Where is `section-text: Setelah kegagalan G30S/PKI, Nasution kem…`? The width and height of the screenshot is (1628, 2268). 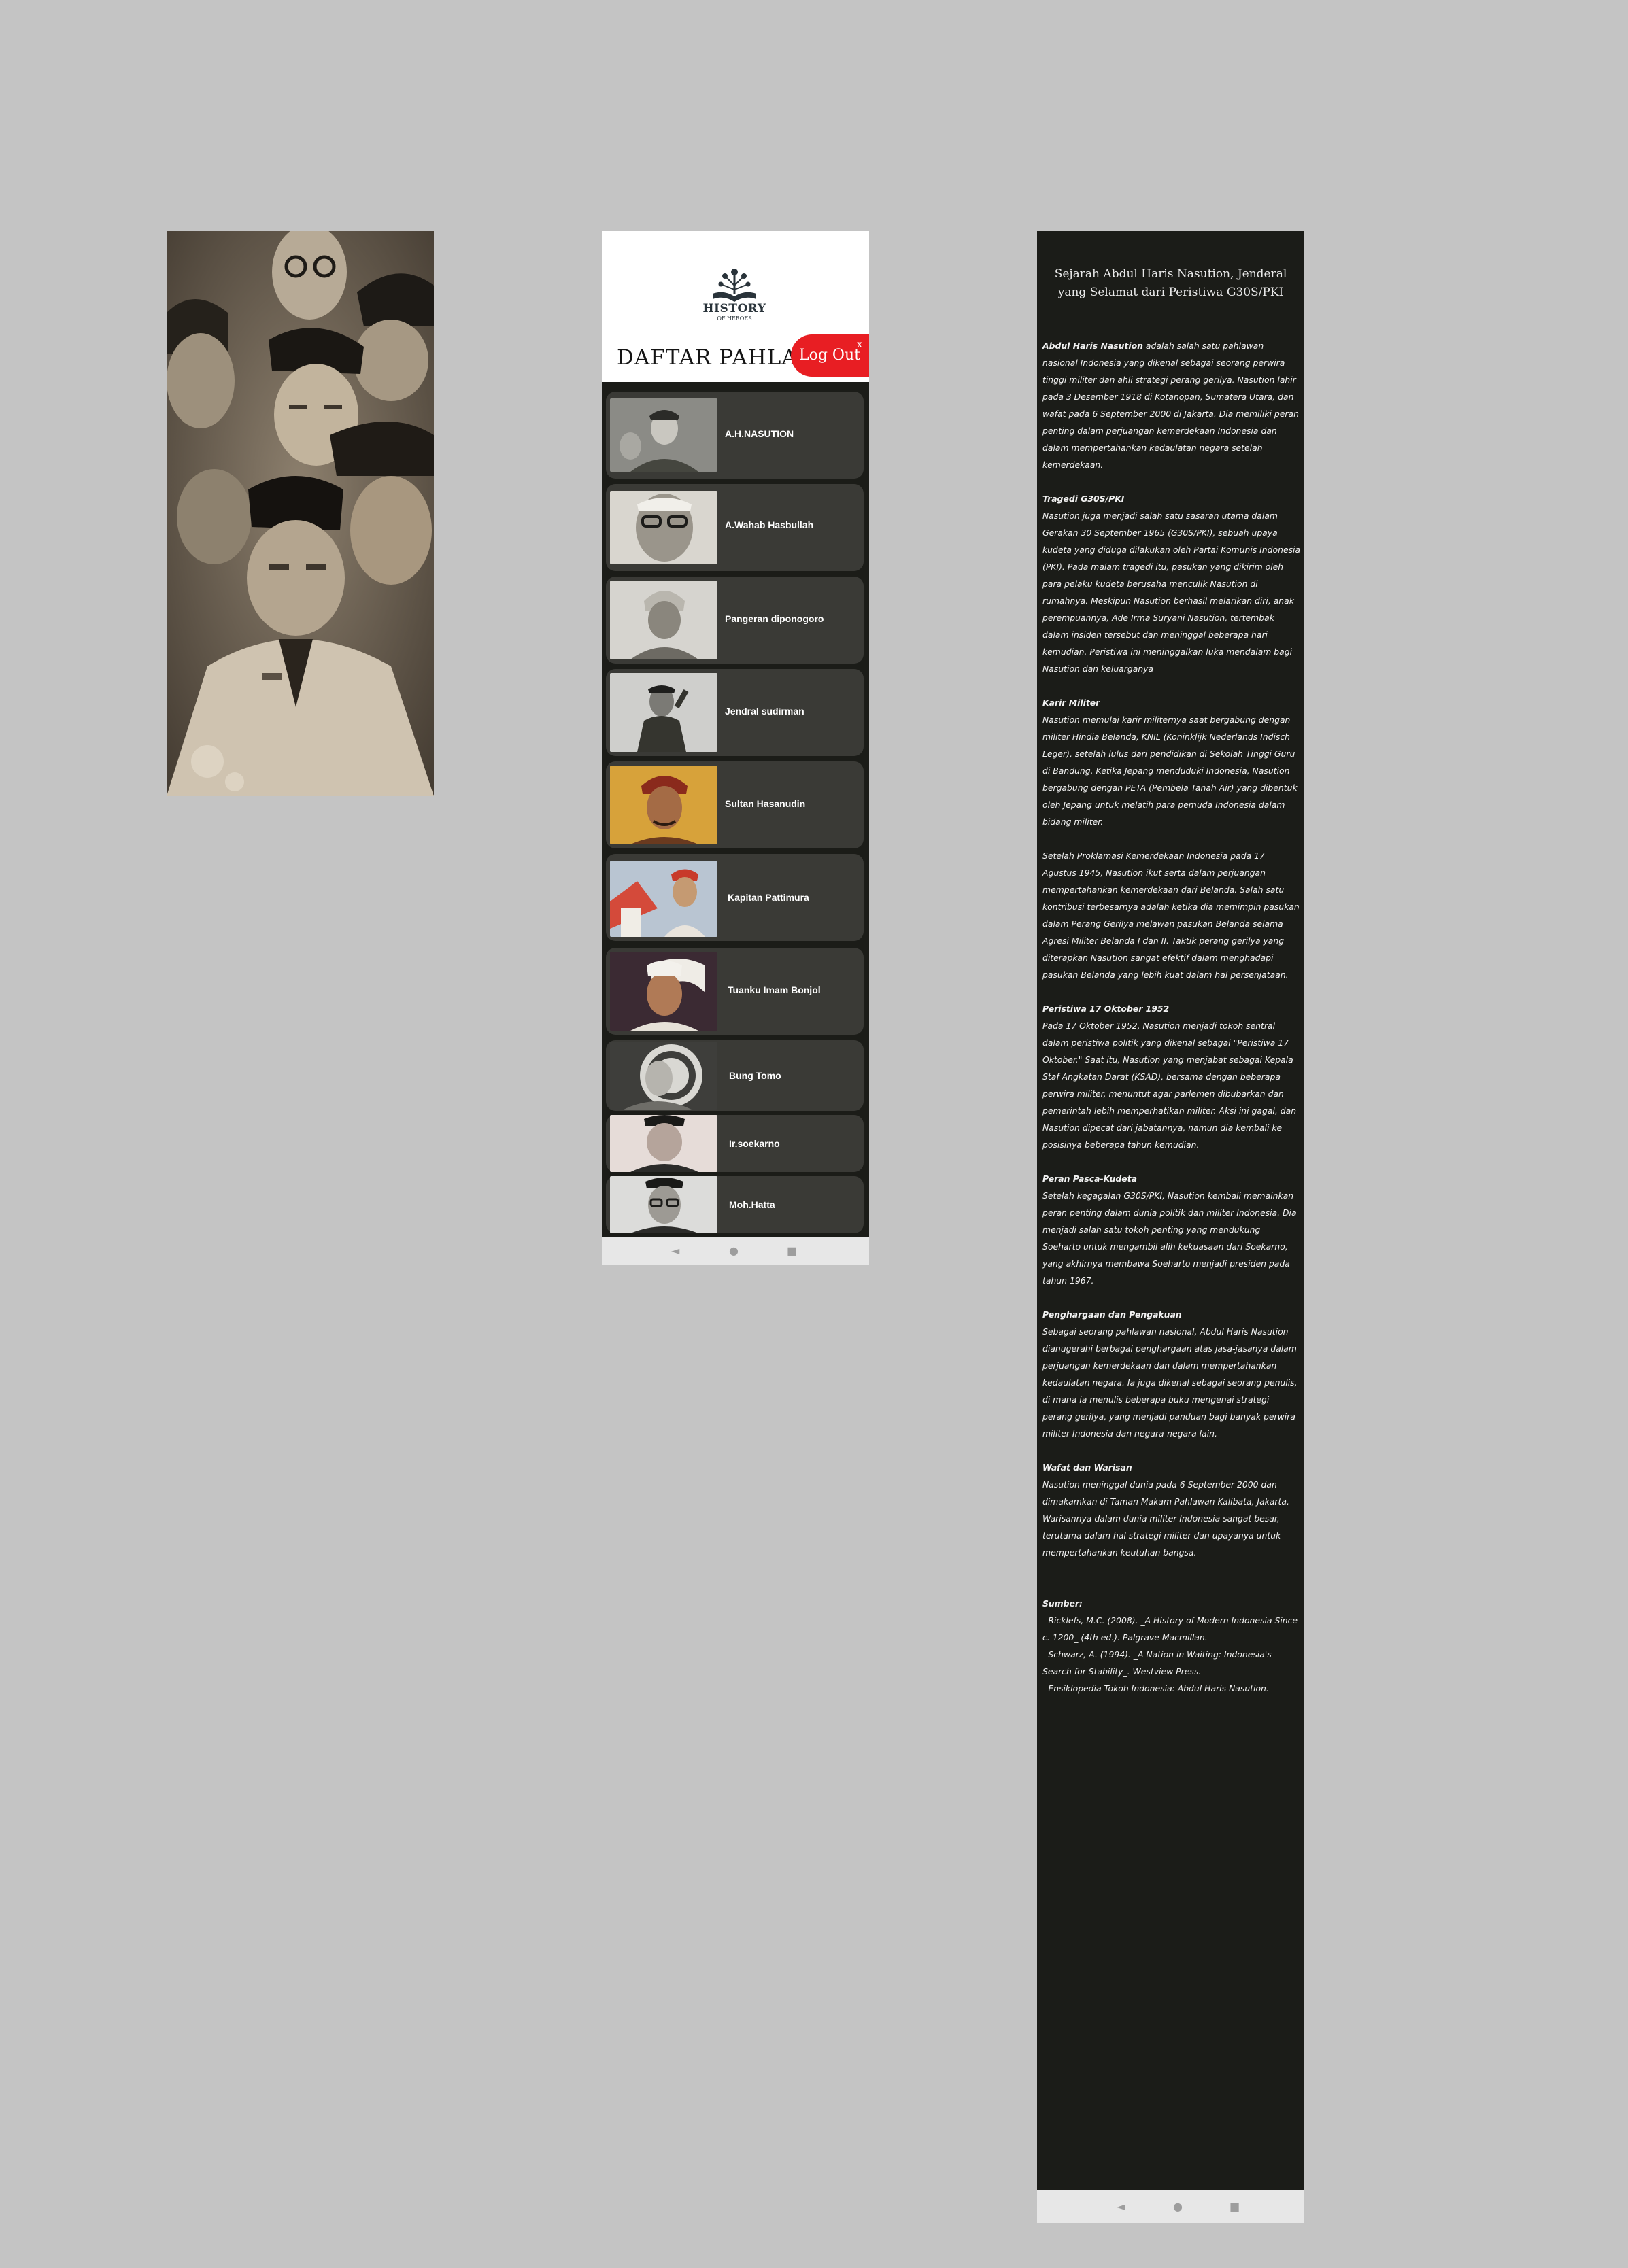 section-text: Setelah kegagalan G30S/PKI, Nasution kem… is located at coordinates (1169, 1238).